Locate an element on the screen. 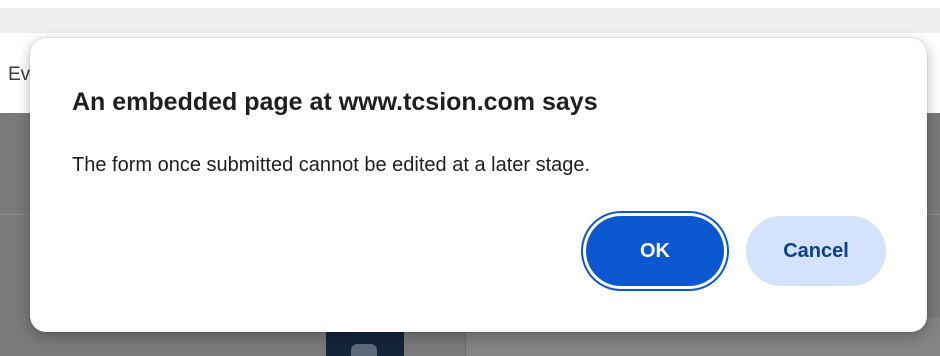 The height and width of the screenshot is (356, 940). dialog-title: An embedded page at www.tcsion.com says is located at coordinates (335, 102).